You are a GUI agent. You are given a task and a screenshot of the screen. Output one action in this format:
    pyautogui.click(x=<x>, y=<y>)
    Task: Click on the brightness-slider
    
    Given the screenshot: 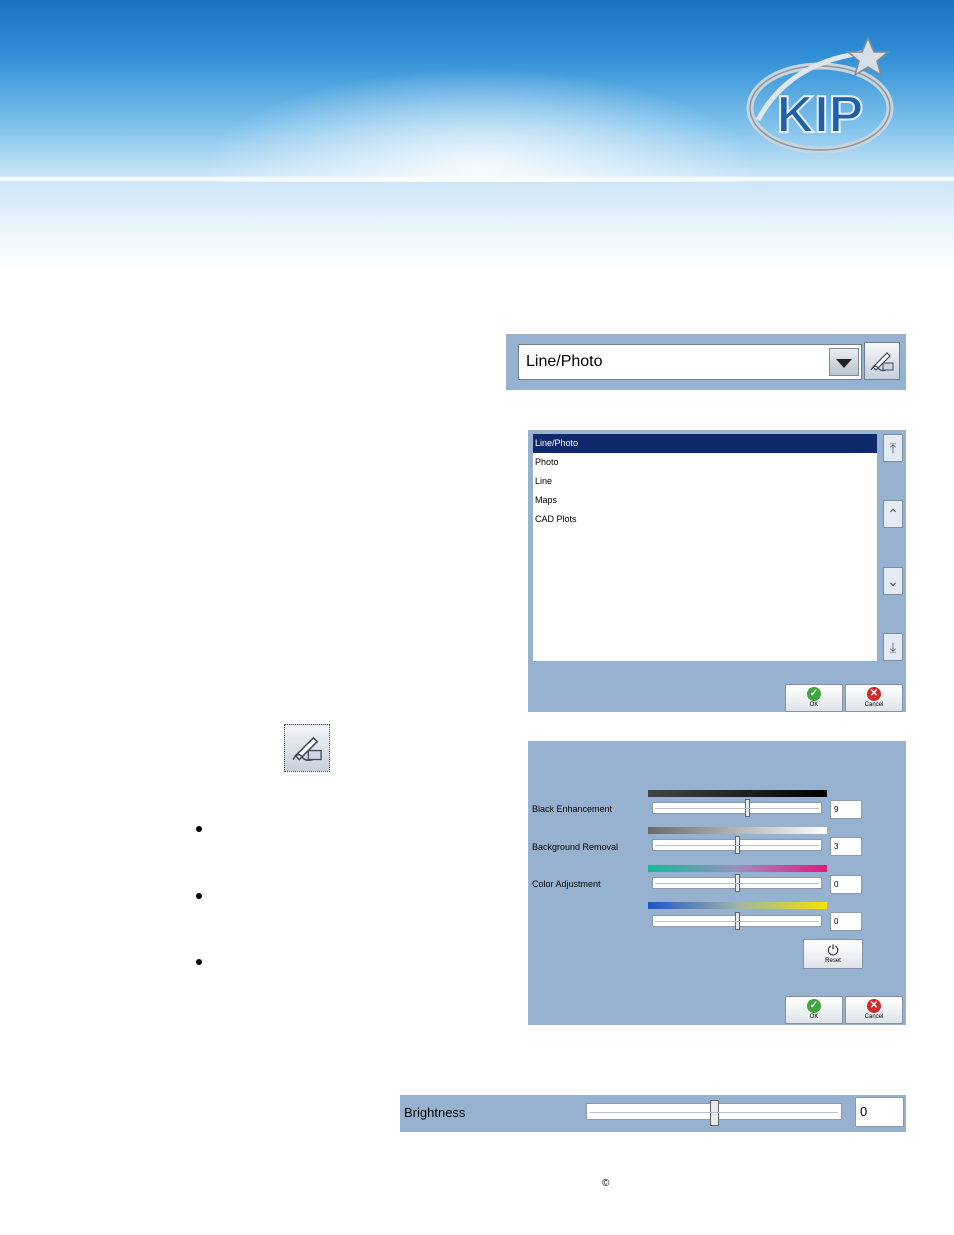 What is the action you would take?
    pyautogui.click(x=714, y=1113)
    